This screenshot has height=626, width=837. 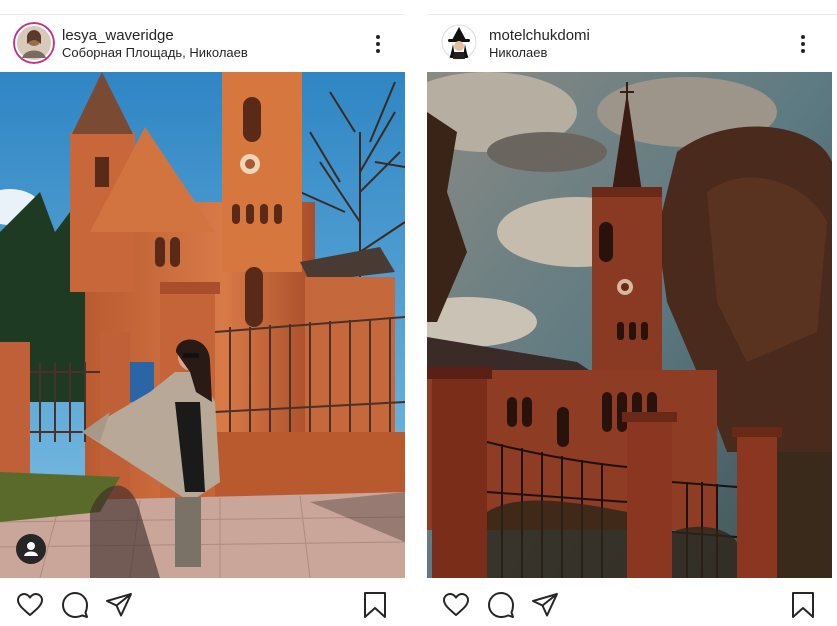 I want to click on post-header: motelchukdomi Николаев, so click(x=632, y=44).